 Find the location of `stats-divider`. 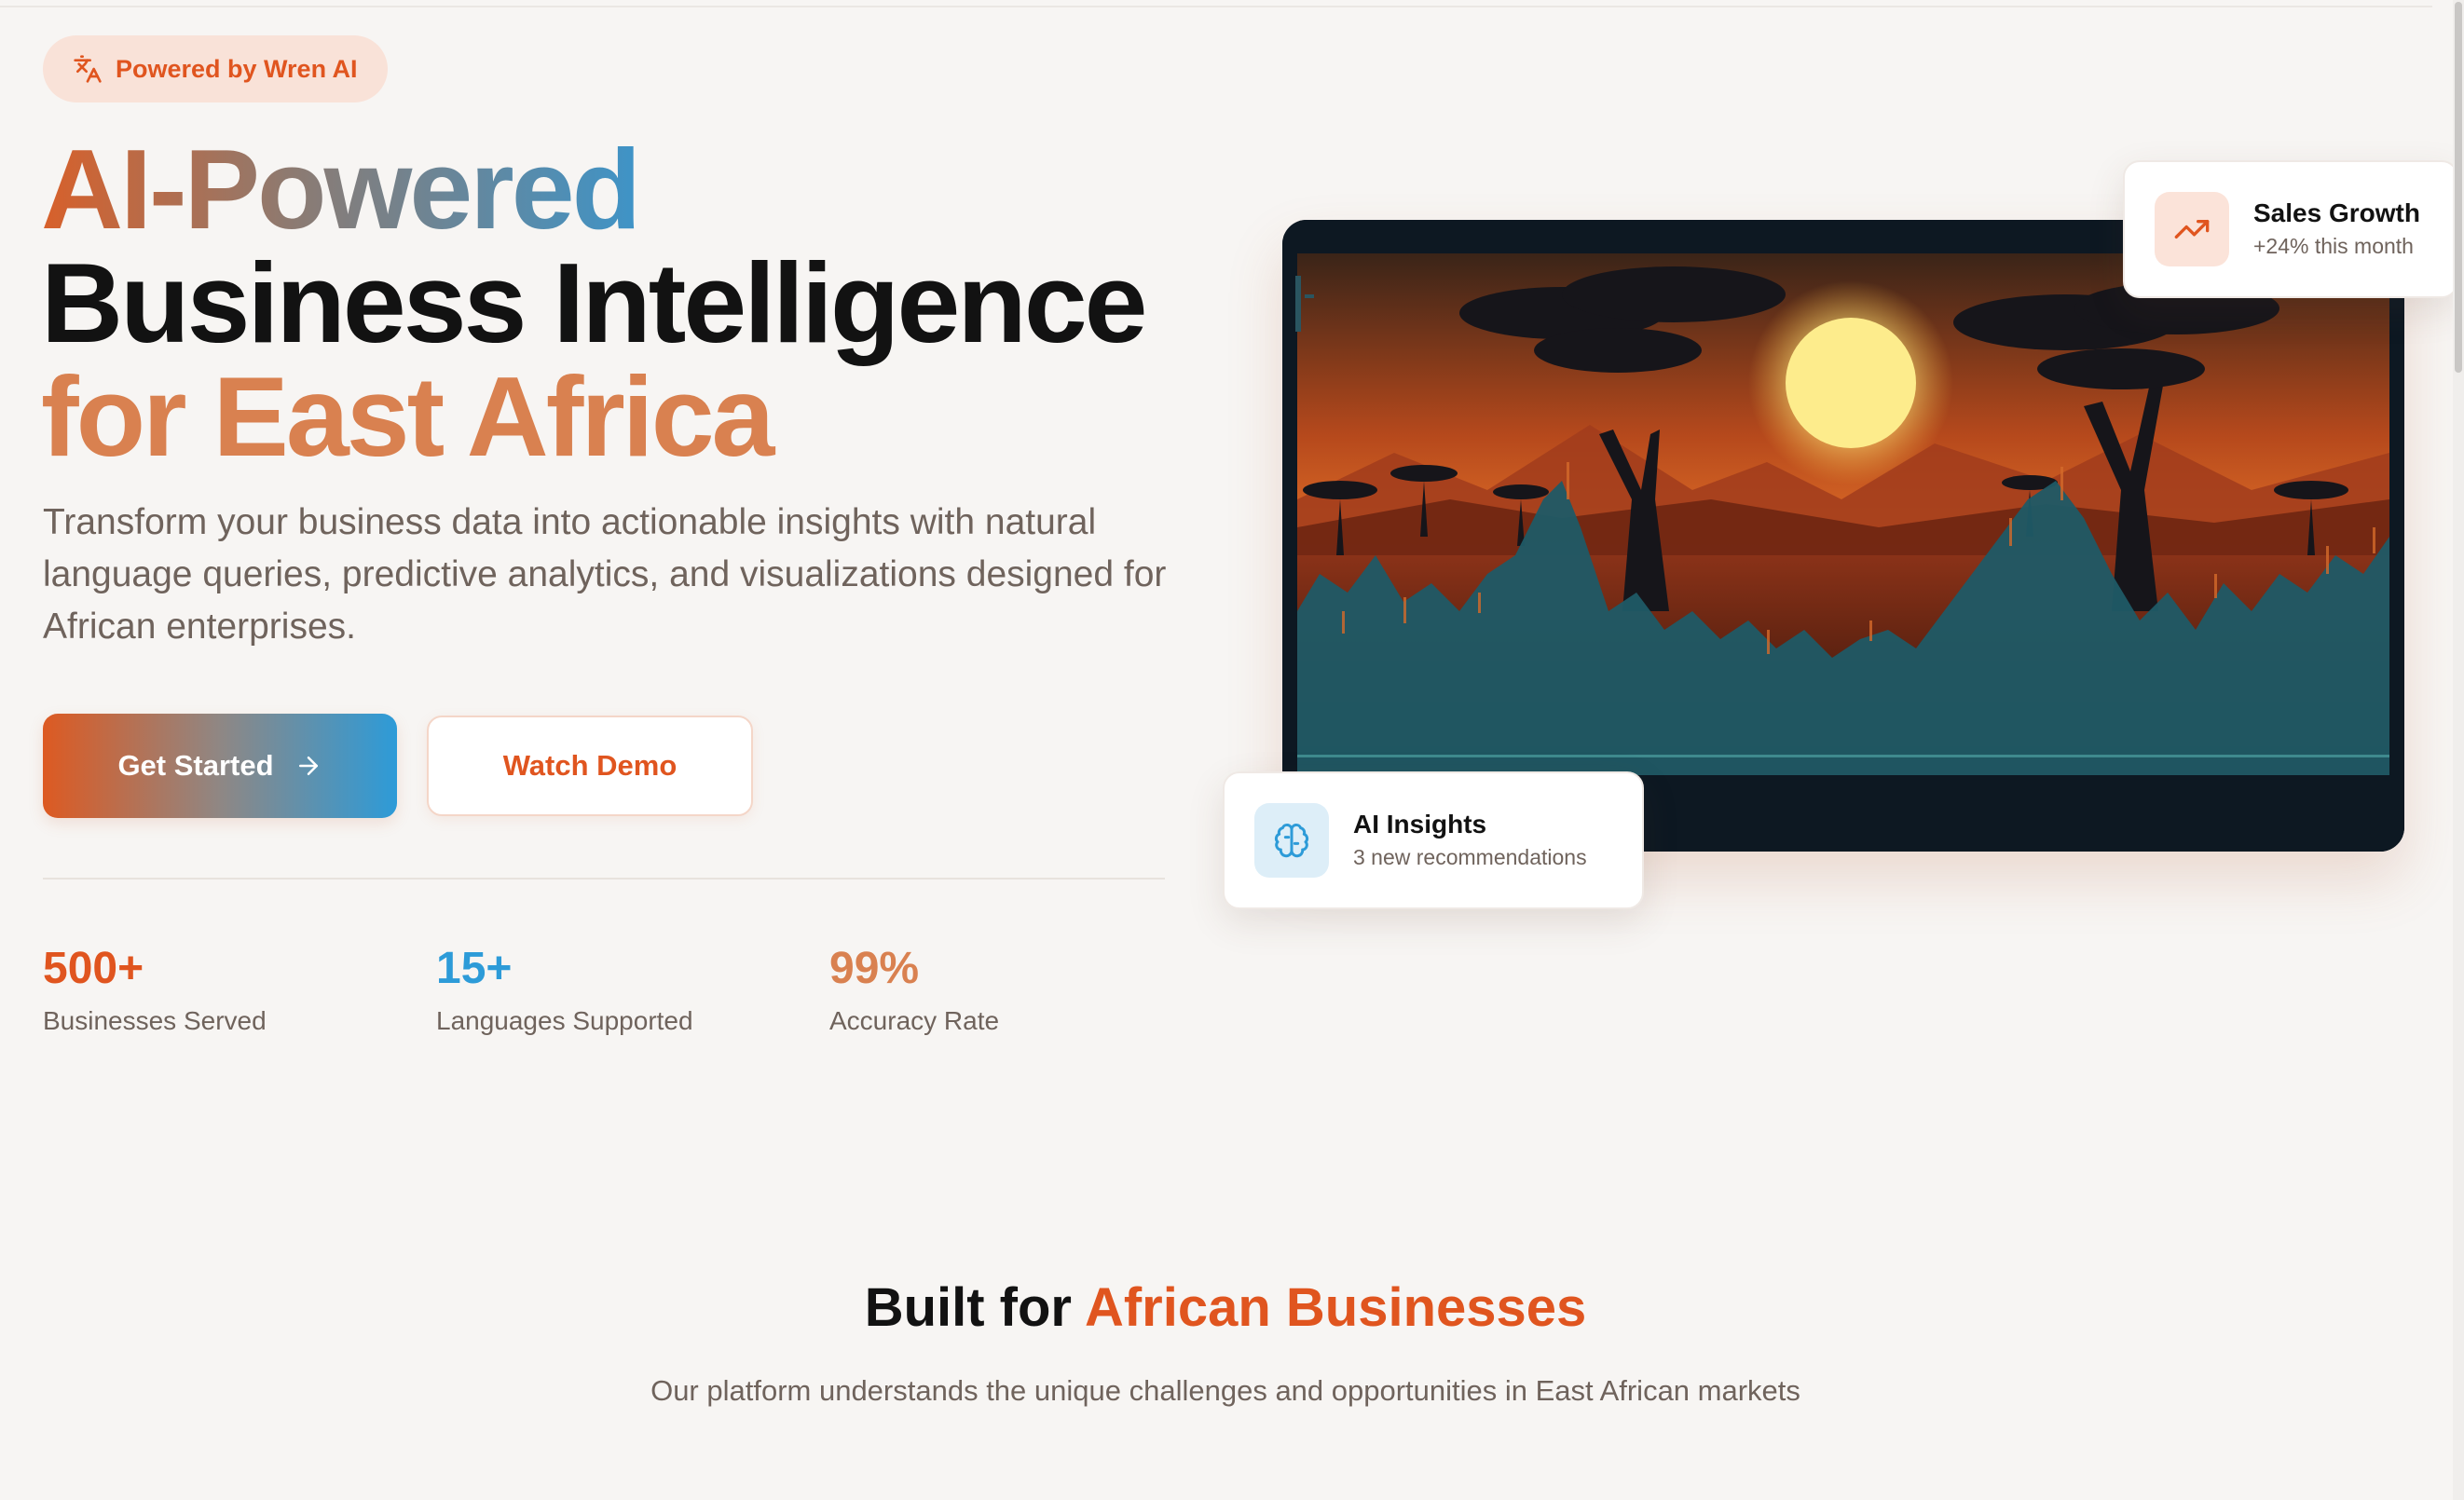

stats-divider is located at coordinates (604, 879).